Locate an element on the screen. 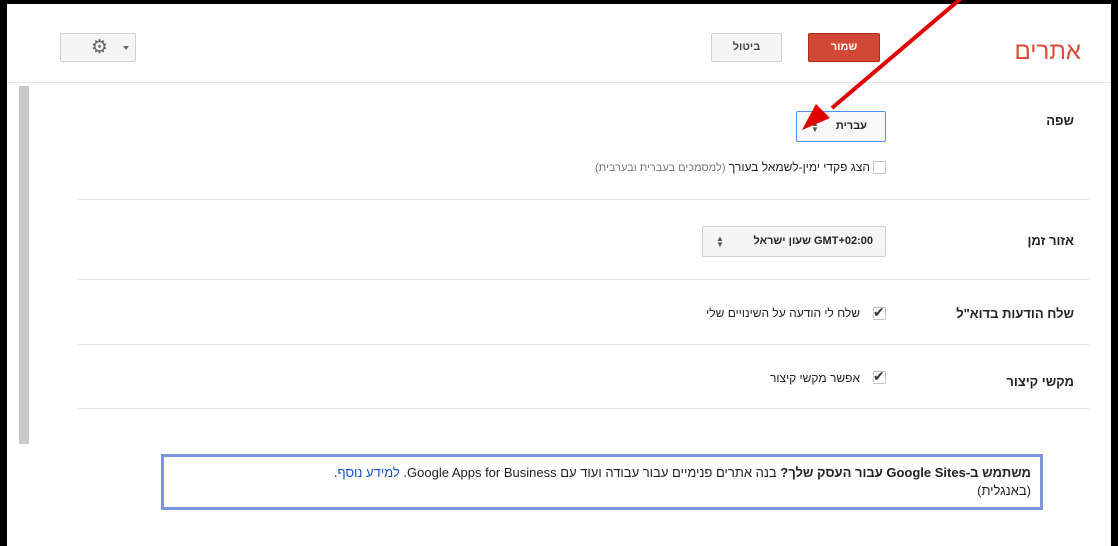  arrow-shaft is located at coordinates (896, 55).